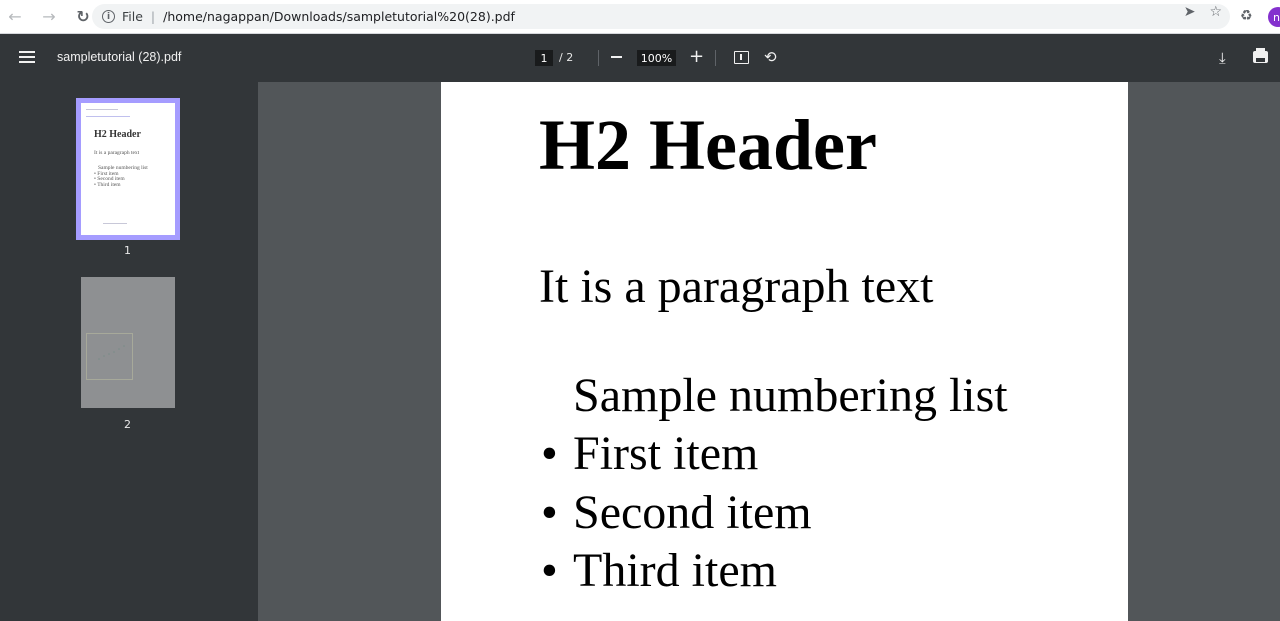  What do you see at coordinates (27, 58) in the screenshot?
I see `hamburger-menu-icon` at bounding box center [27, 58].